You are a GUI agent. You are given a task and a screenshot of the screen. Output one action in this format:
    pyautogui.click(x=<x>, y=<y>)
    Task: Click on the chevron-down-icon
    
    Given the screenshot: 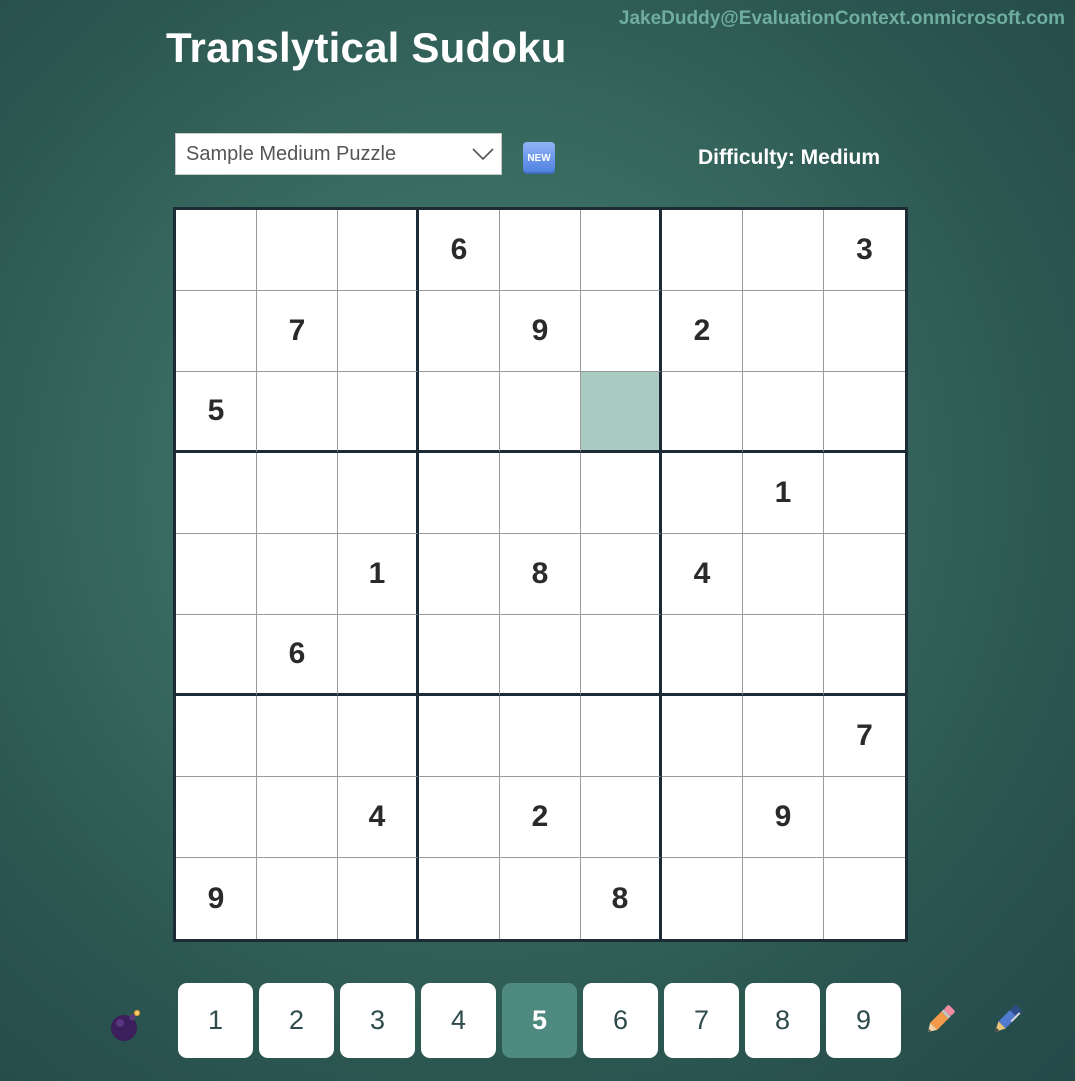 What is the action you would take?
    pyautogui.click(x=483, y=154)
    